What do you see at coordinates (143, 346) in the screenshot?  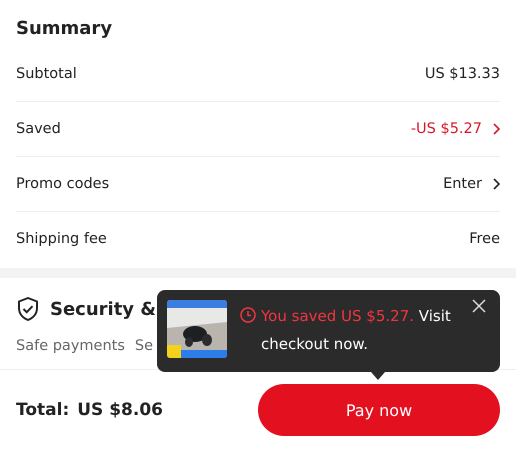 I see `security-feature: Se` at bounding box center [143, 346].